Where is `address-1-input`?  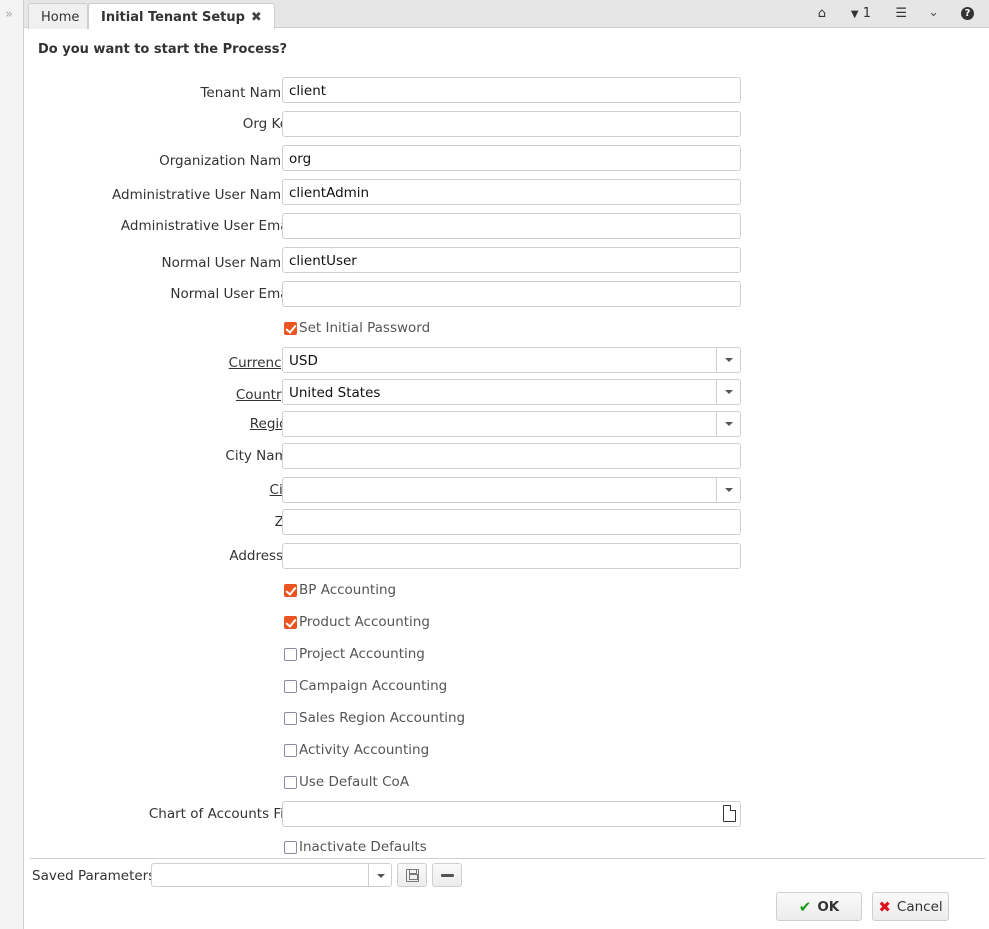
address-1-input is located at coordinates (511, 556).